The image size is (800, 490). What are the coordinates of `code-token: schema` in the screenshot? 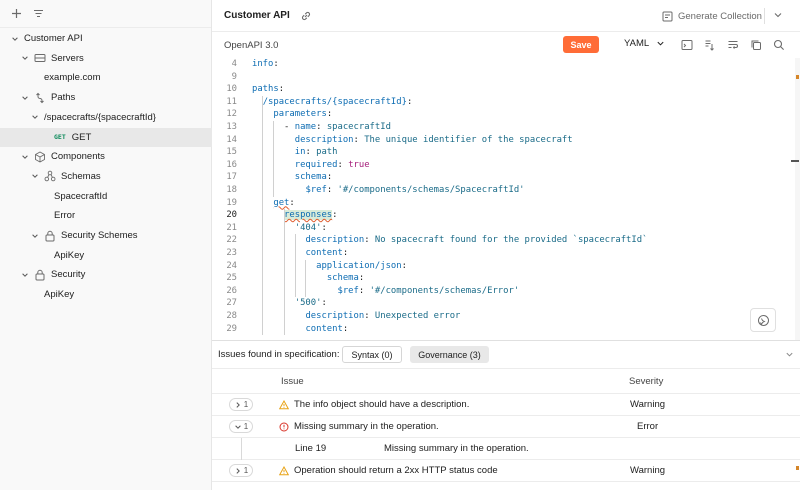 It's located at (310, 177).